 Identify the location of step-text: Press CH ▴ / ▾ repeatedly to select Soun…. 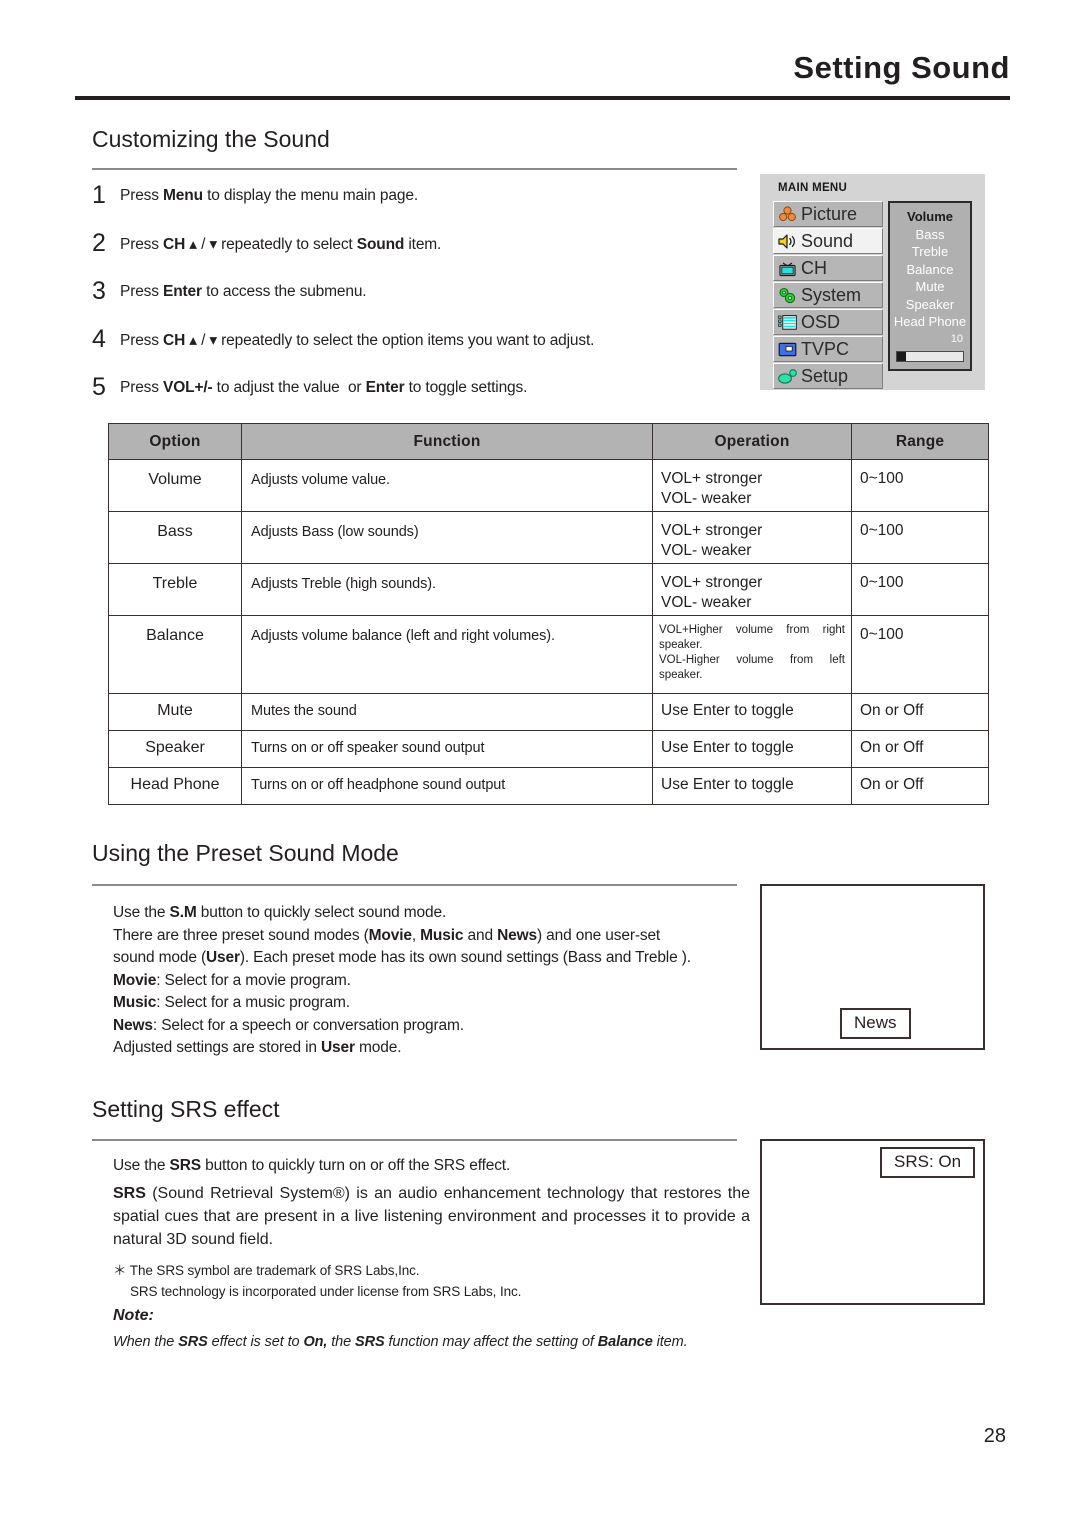
(281, 244).